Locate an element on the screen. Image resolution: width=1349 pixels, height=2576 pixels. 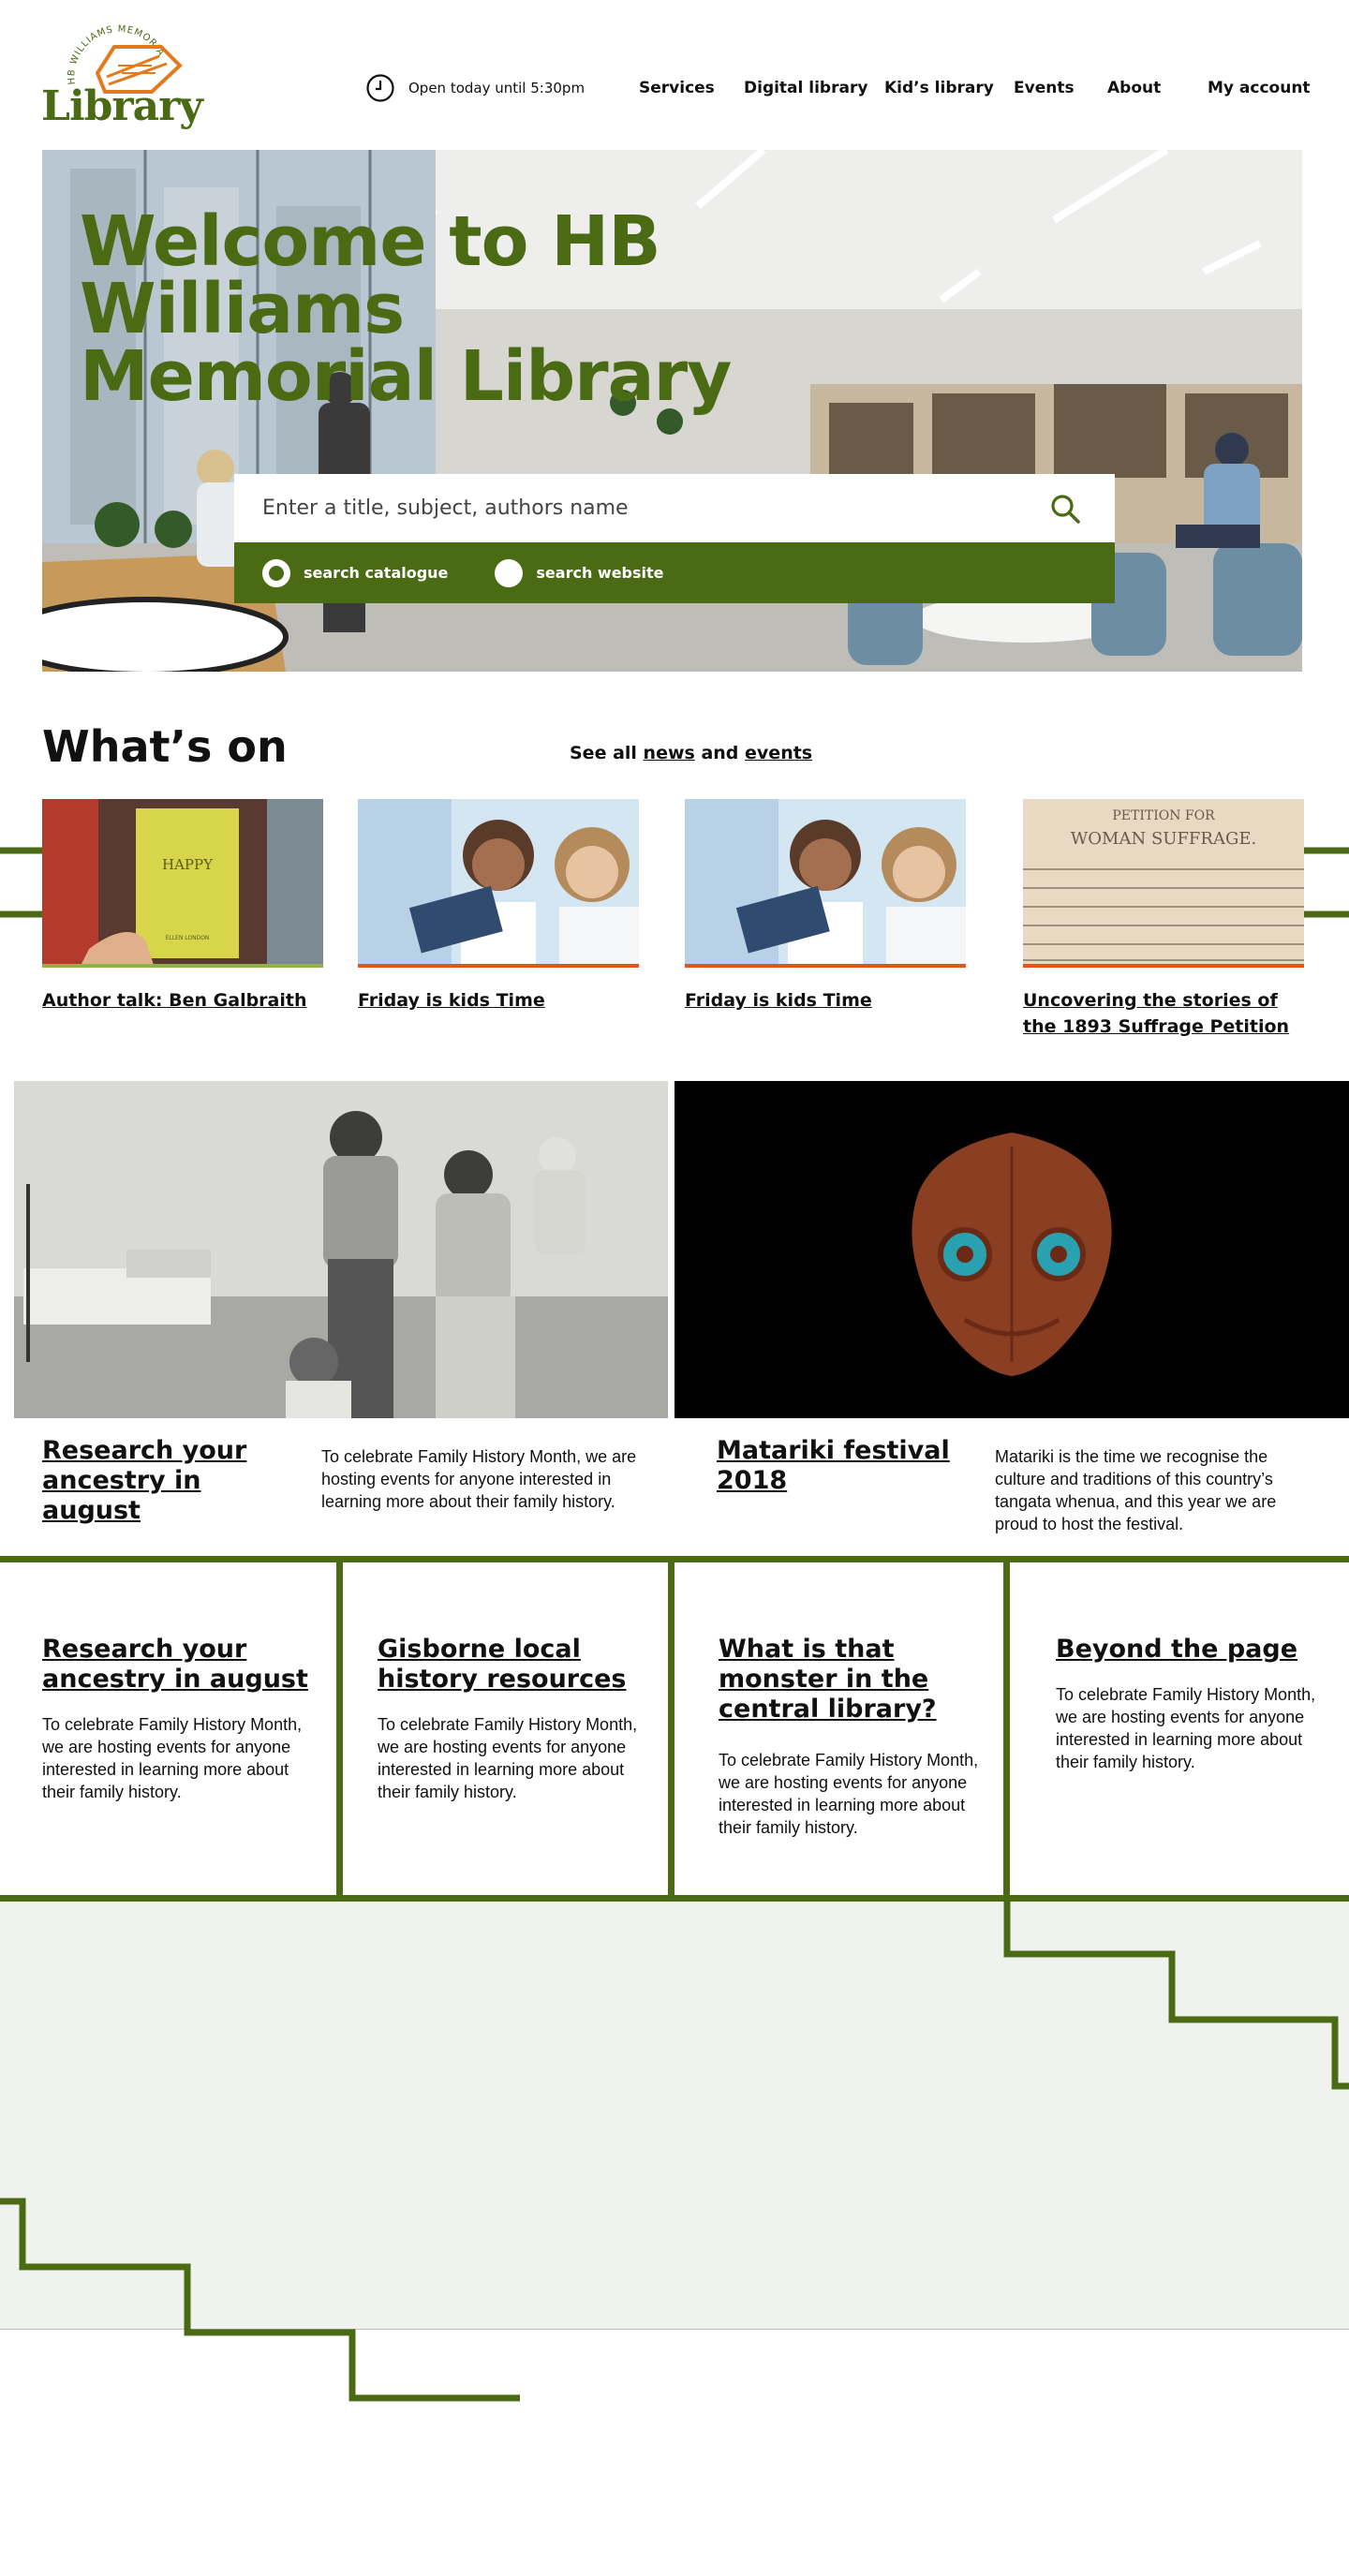
nav-services: Services is located at coordinates (677, 90).